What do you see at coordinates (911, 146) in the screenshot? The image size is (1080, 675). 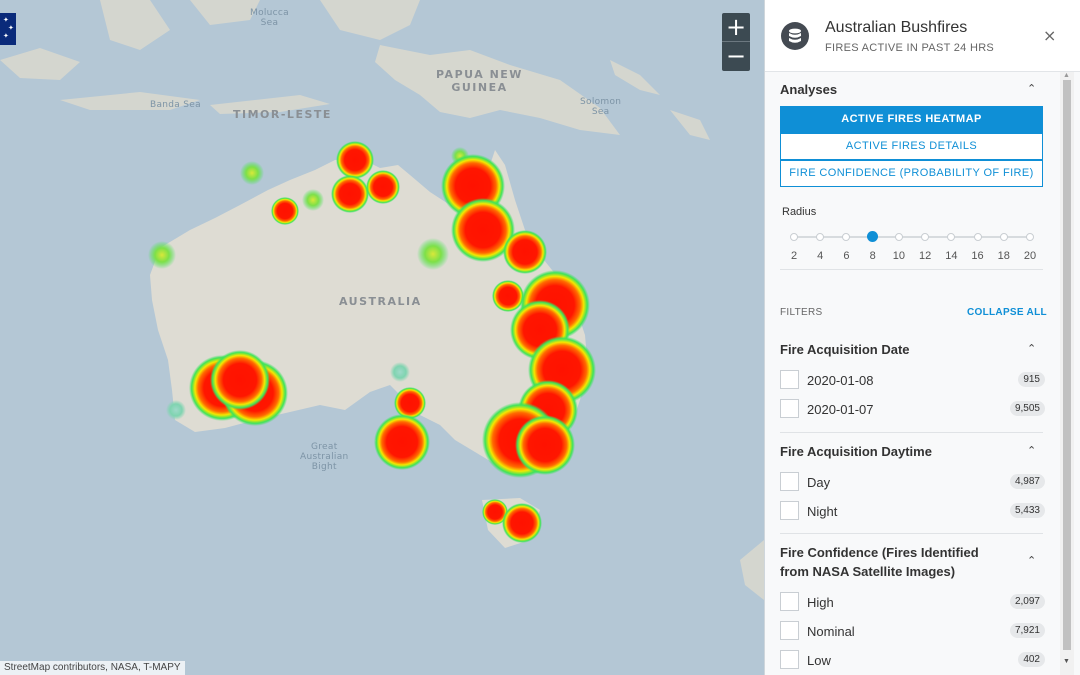 I see `active-fires-details-button: ACTIVE FIRES DETAILS` at bounding box center [911, 146].